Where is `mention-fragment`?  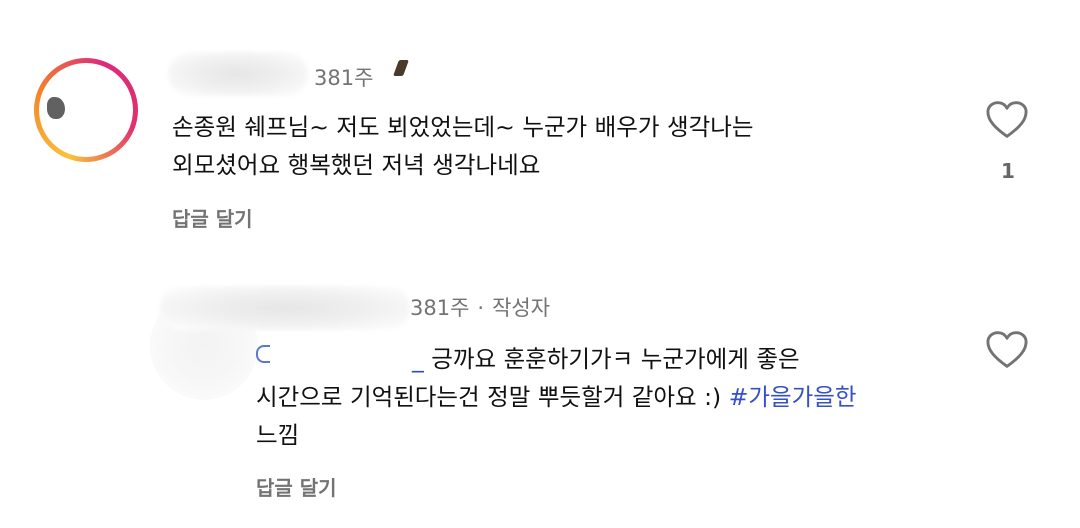
mention-fragment is located at coordinates (263, 354).